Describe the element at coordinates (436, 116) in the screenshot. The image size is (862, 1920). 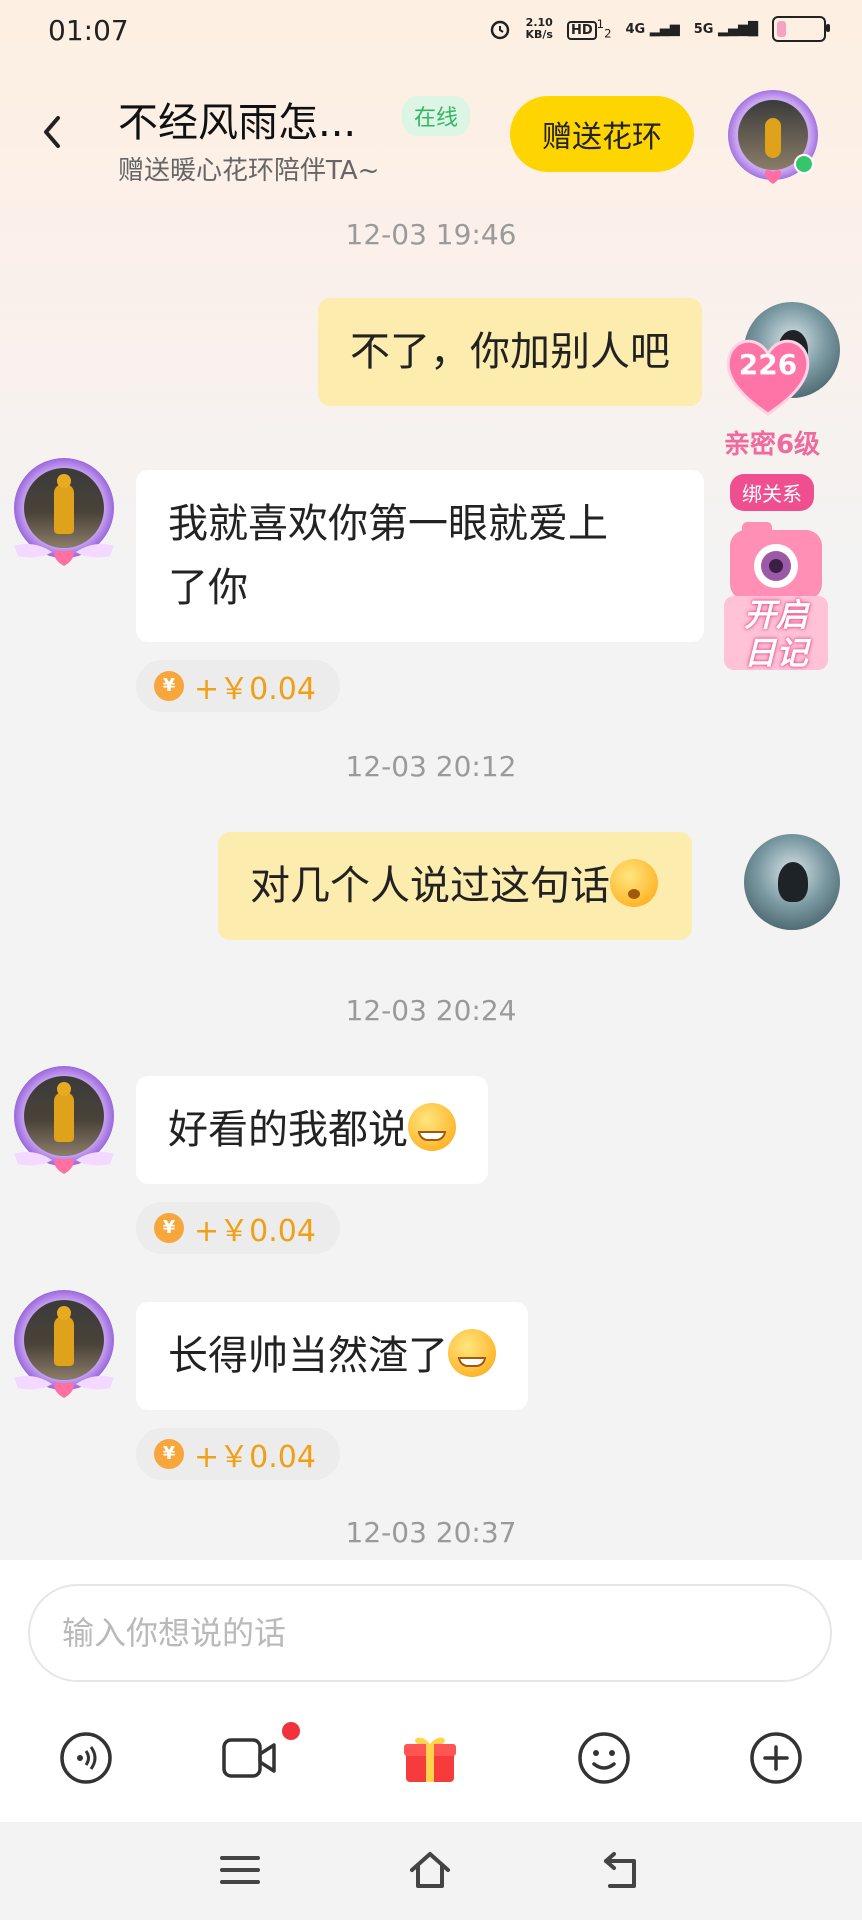
I see `online-status-badge: 在线` at that location.